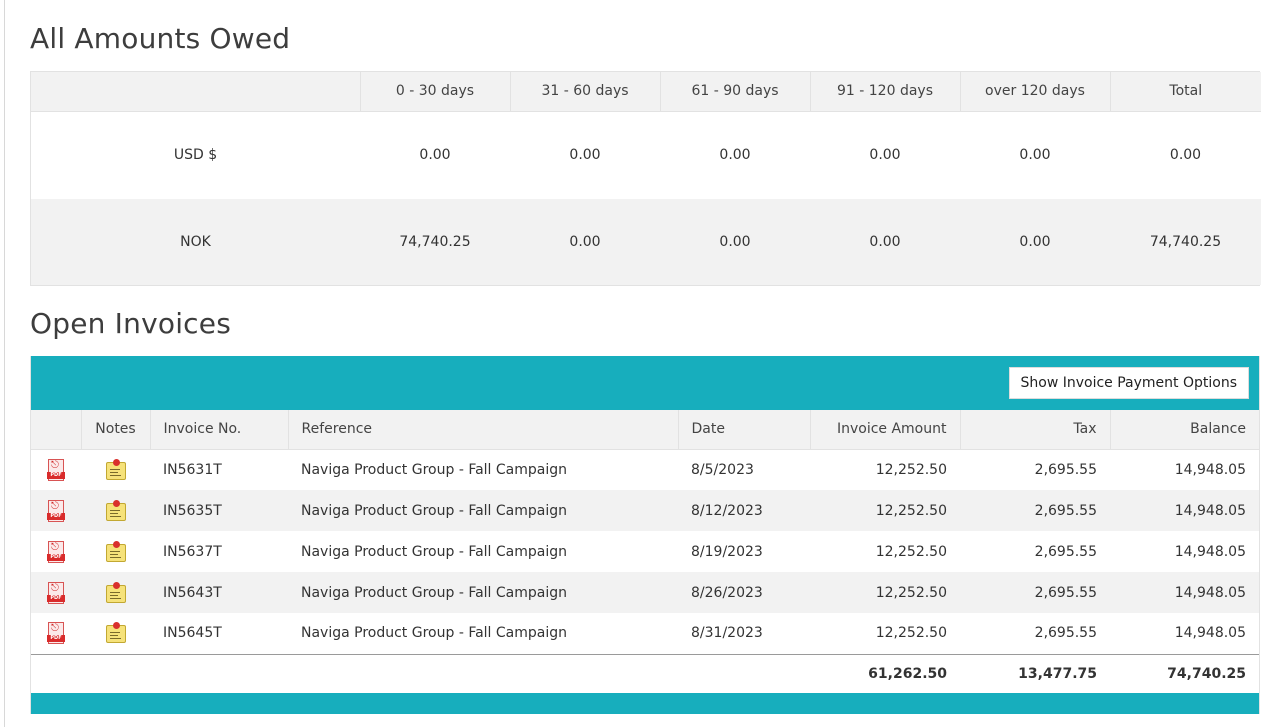 Image resolution: width=1278 pixels, height=727 pixels. I want to click on total-balance: 74,740.25, so click(1184, 673).